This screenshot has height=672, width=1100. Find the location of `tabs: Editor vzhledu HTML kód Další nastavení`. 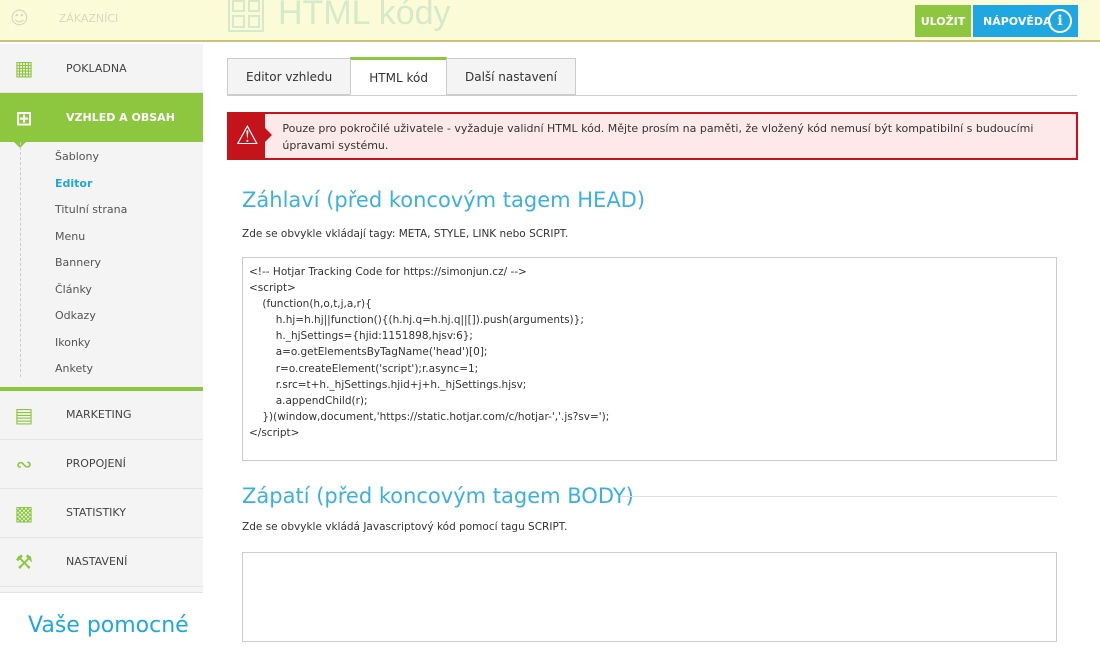

tabs: Editor vzhledu HTML kód Další nastavení is located at coordinates (401, 76).